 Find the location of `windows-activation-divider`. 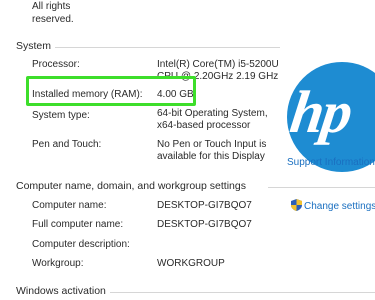

windows-activation-divider is located at coordinates (242, 292).